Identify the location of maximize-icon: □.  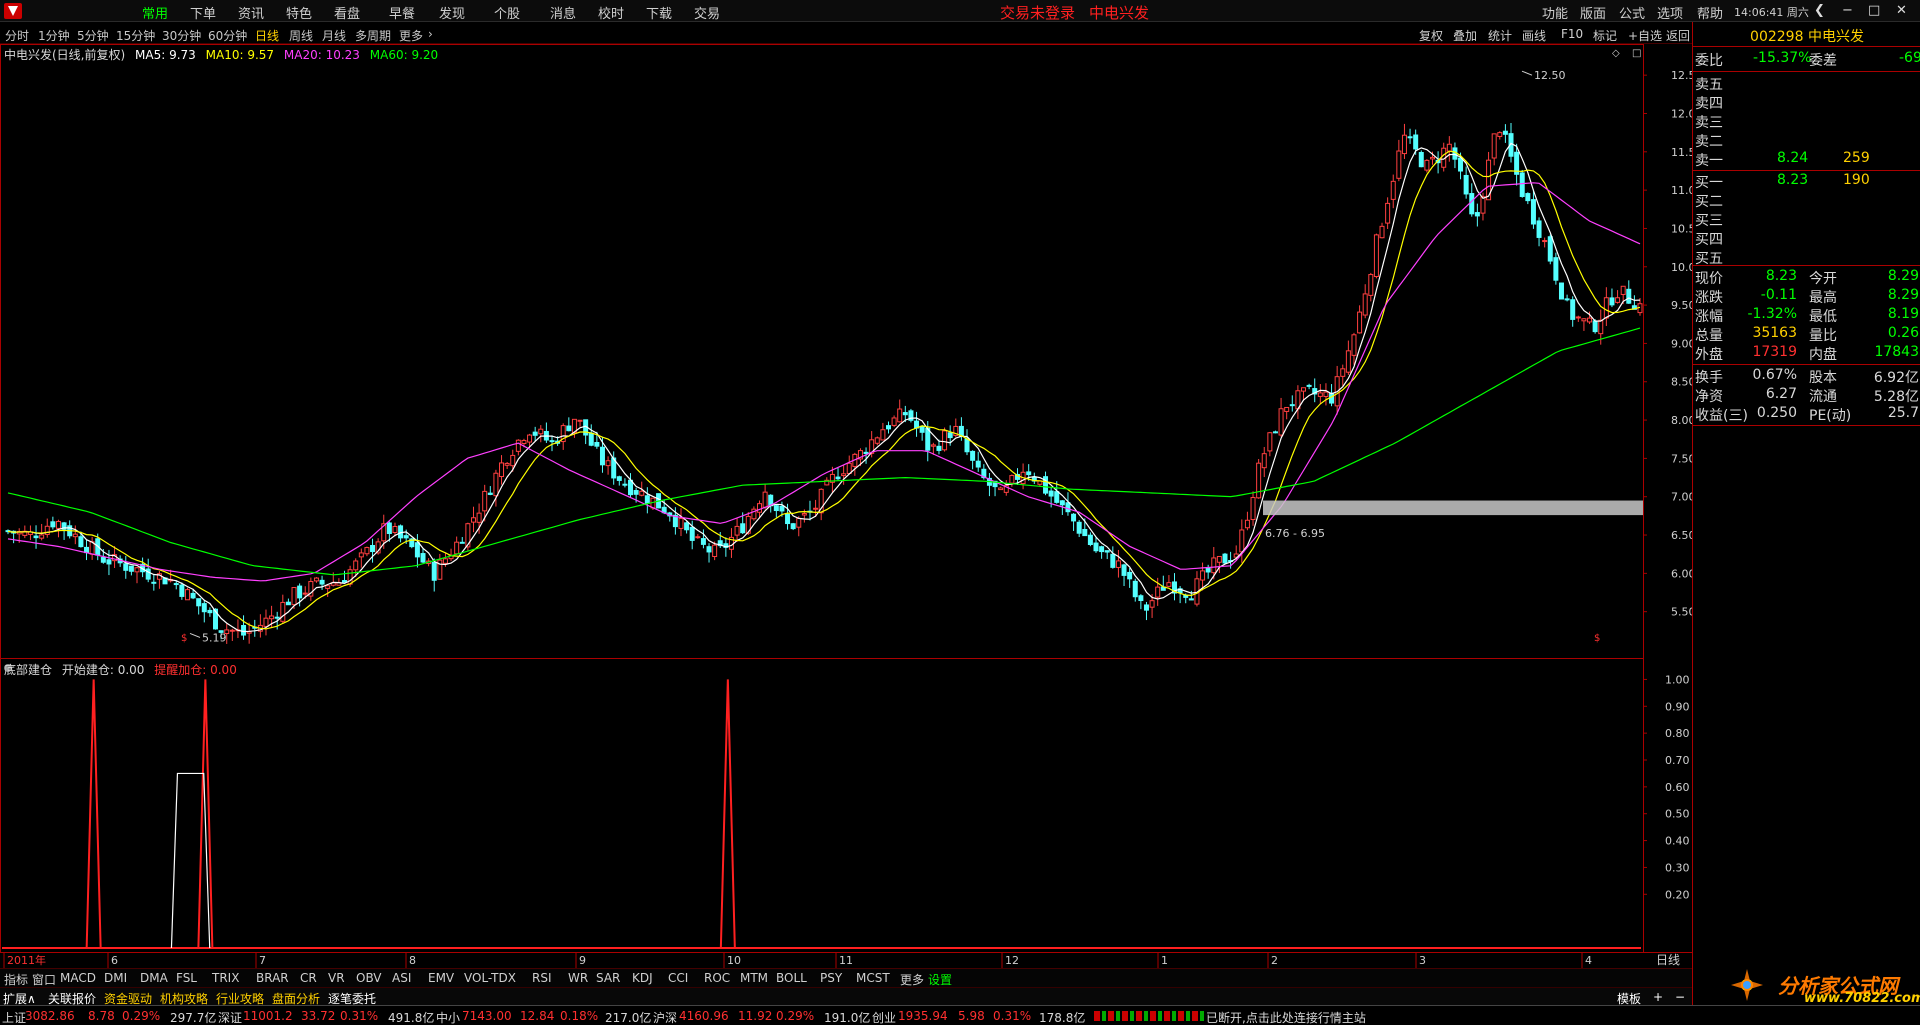
(1874, 10).